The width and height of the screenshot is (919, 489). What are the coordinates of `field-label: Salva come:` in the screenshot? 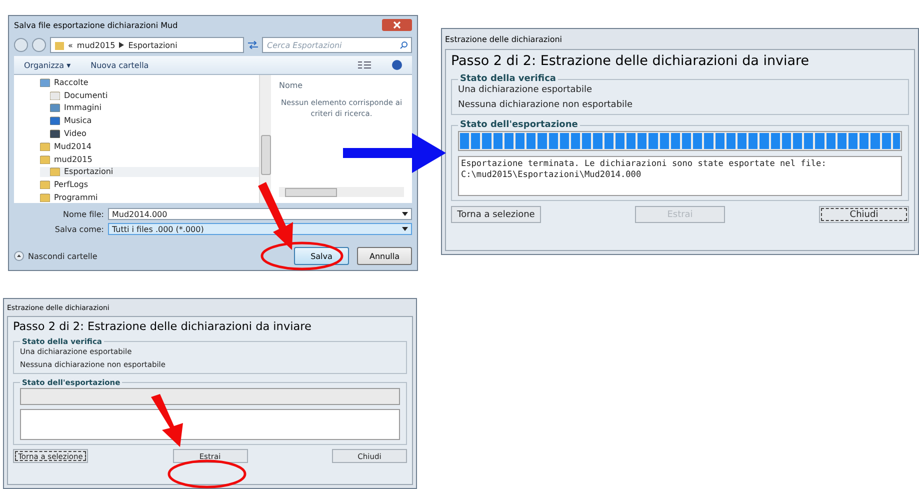 It's located at (79, 229).